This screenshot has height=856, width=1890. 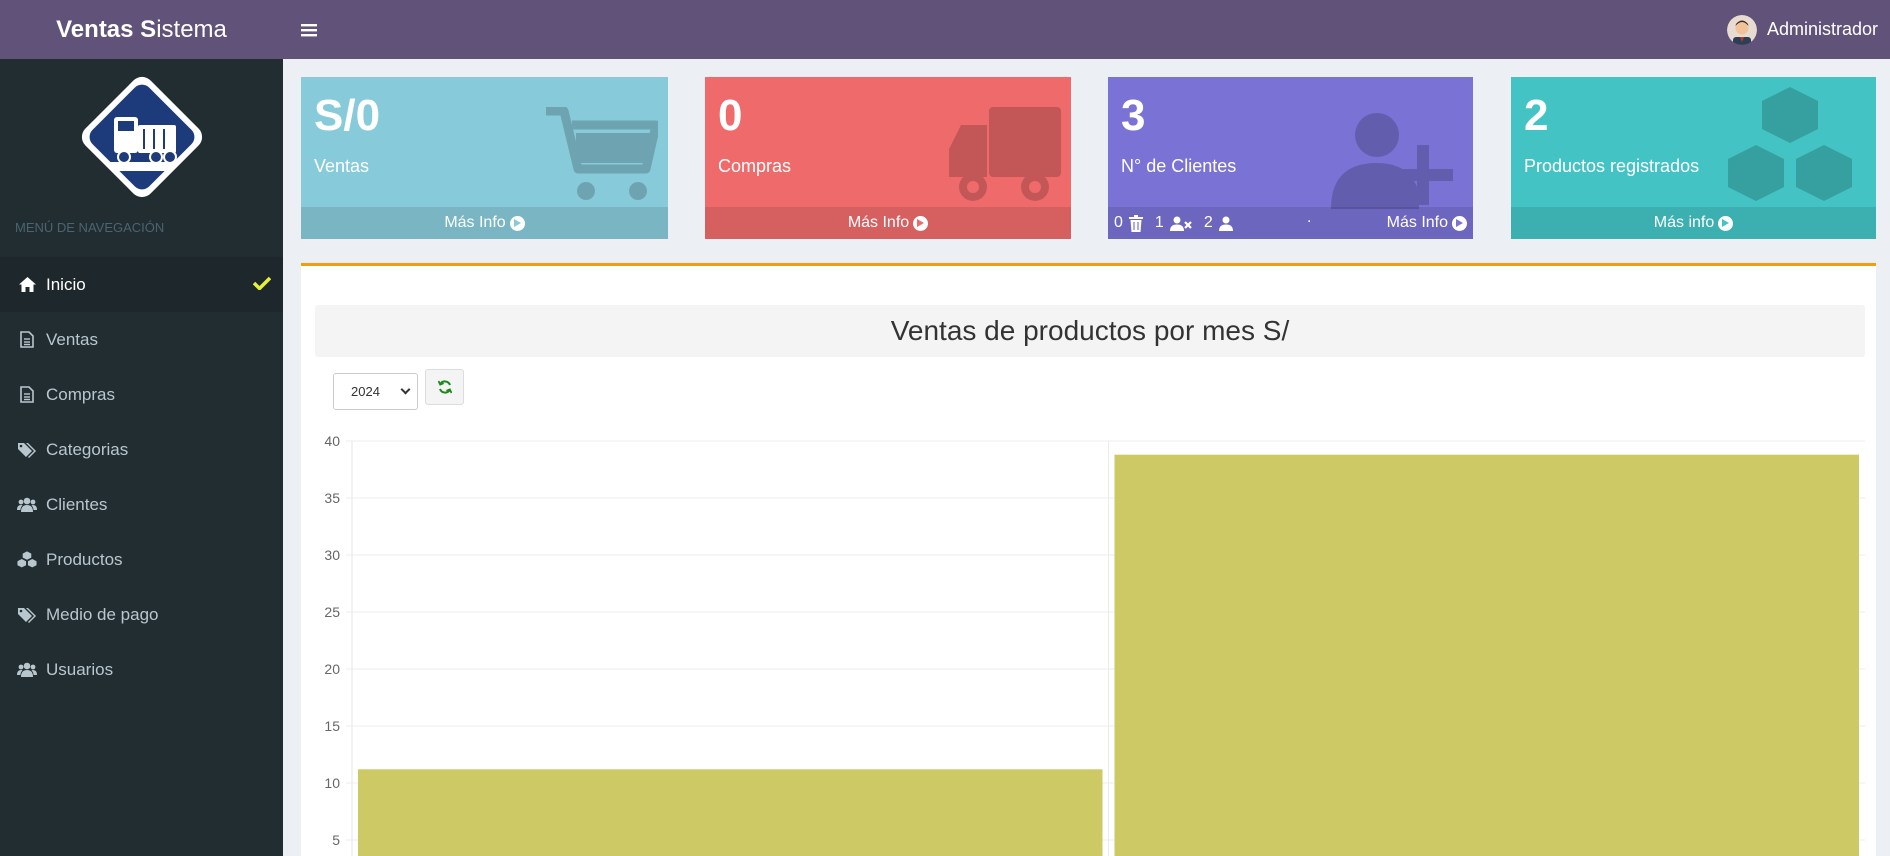 What do you see at coordinates (603, 157) in the screenshot?
I see `shopping-cart-icon` at bounding box center [603, 157].